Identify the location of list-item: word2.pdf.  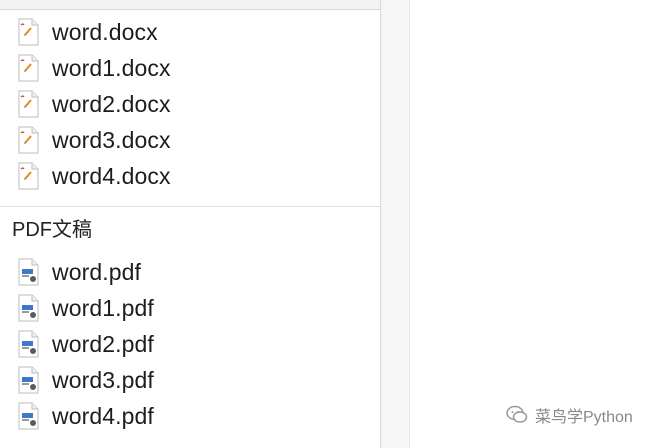
(190, 344).